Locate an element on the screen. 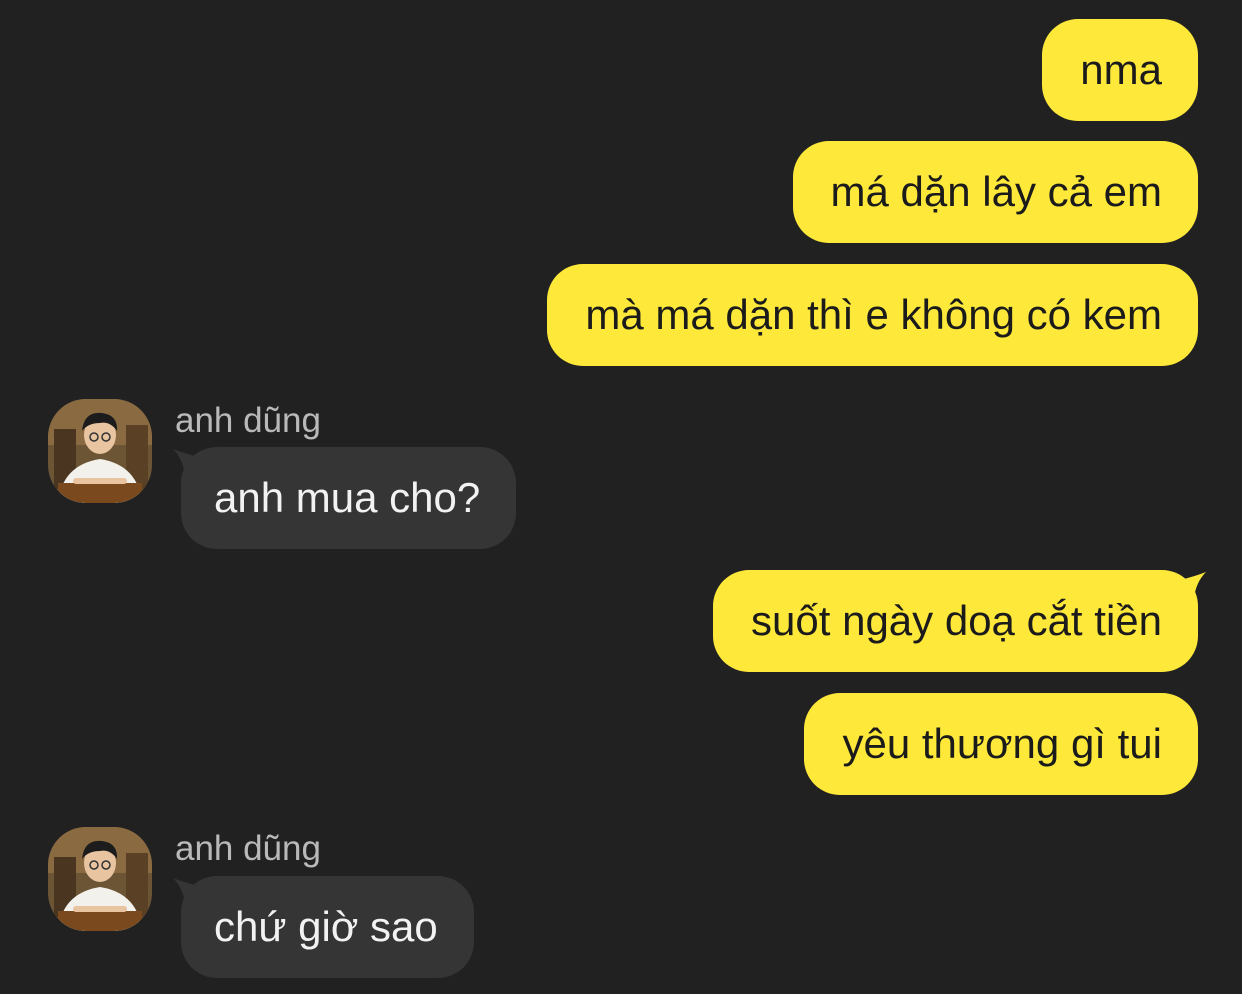  message-text: chứ giờ sao is located at coordinates (326, 926).